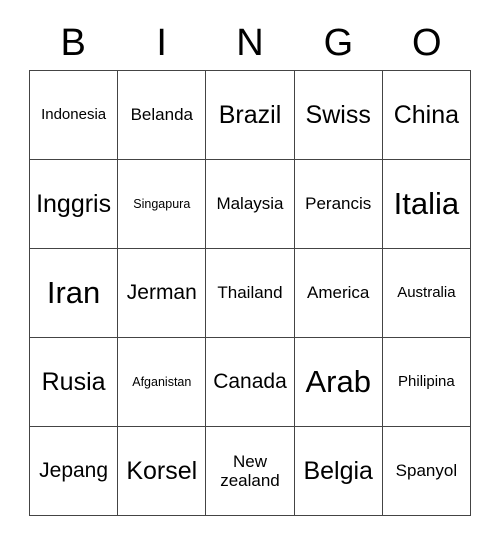  I want to click on bingo-cell: Australia, so click(426, 293).